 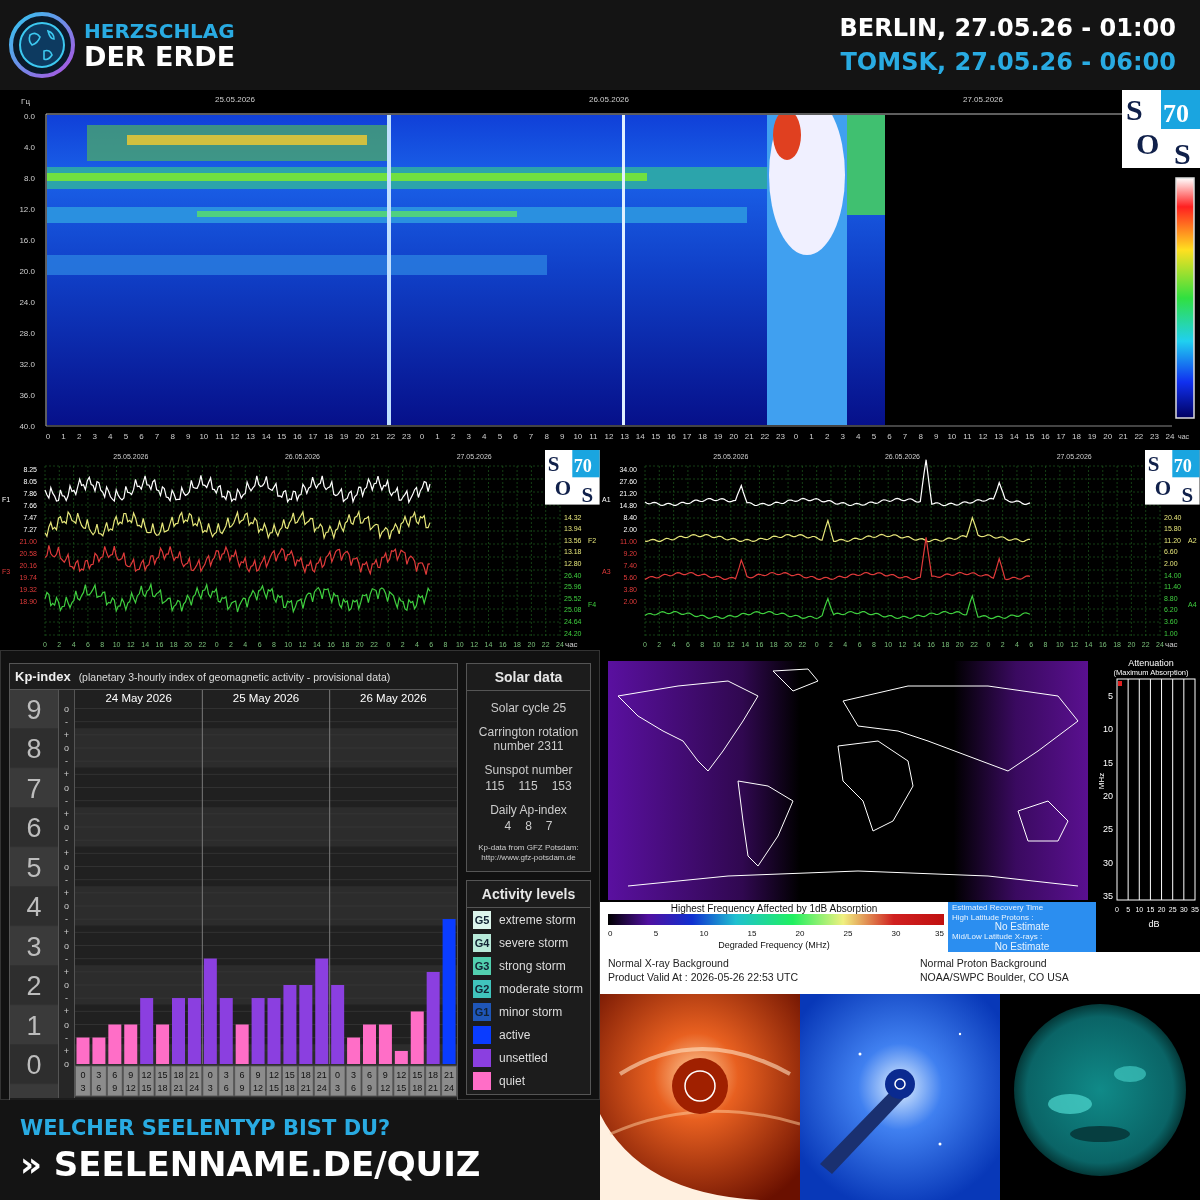 I want to click on axis-tick: 32.0, so click(x=27, y=364).